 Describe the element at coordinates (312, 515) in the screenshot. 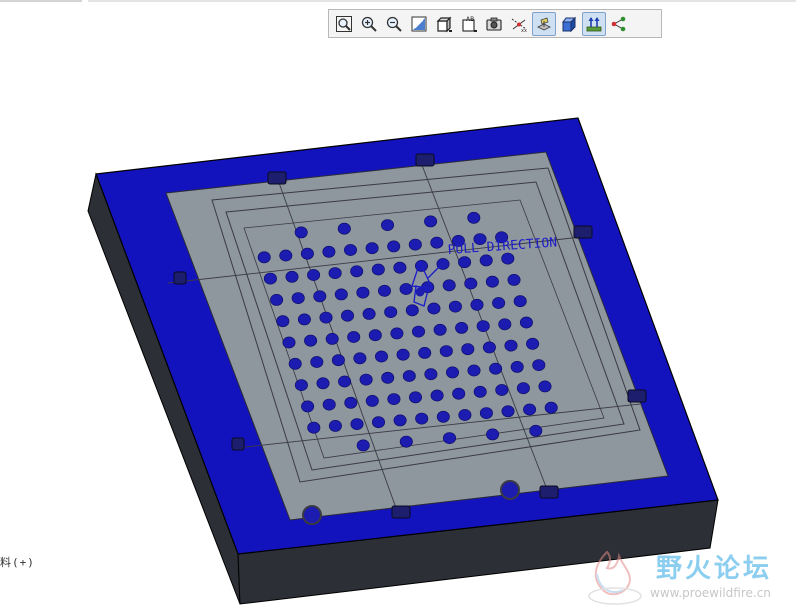

I see `guide-bushing-left` at that location.